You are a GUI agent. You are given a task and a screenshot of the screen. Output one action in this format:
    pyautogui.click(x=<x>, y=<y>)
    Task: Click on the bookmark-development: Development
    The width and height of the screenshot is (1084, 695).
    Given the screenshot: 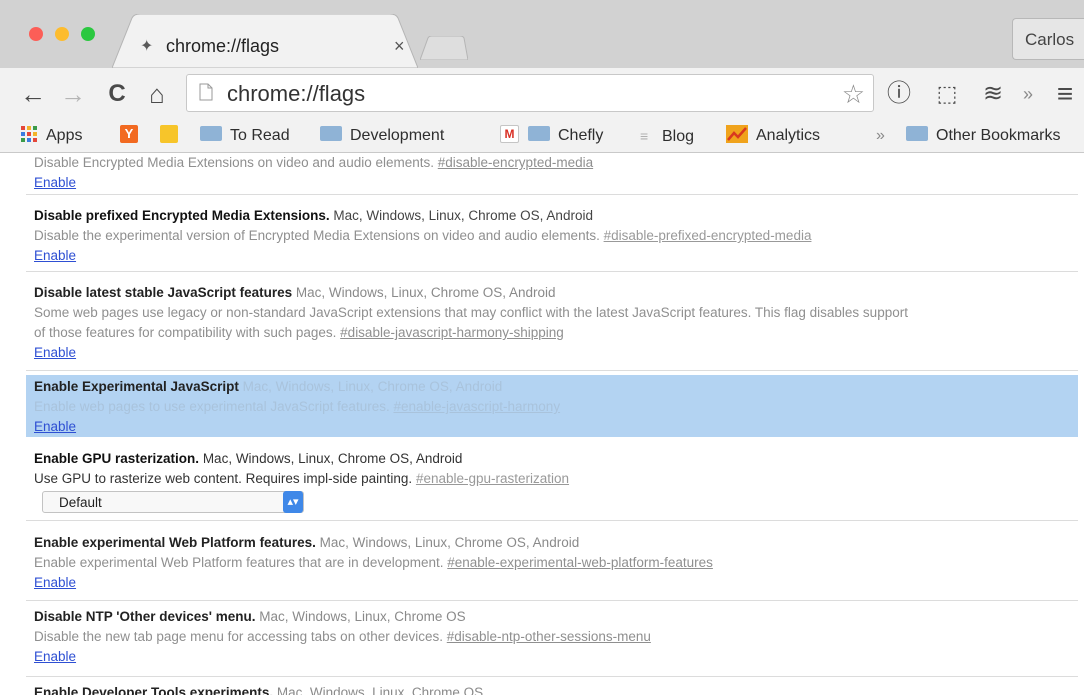 What is the action you would take?
    pyautogui.click(x=382, y=136)
    